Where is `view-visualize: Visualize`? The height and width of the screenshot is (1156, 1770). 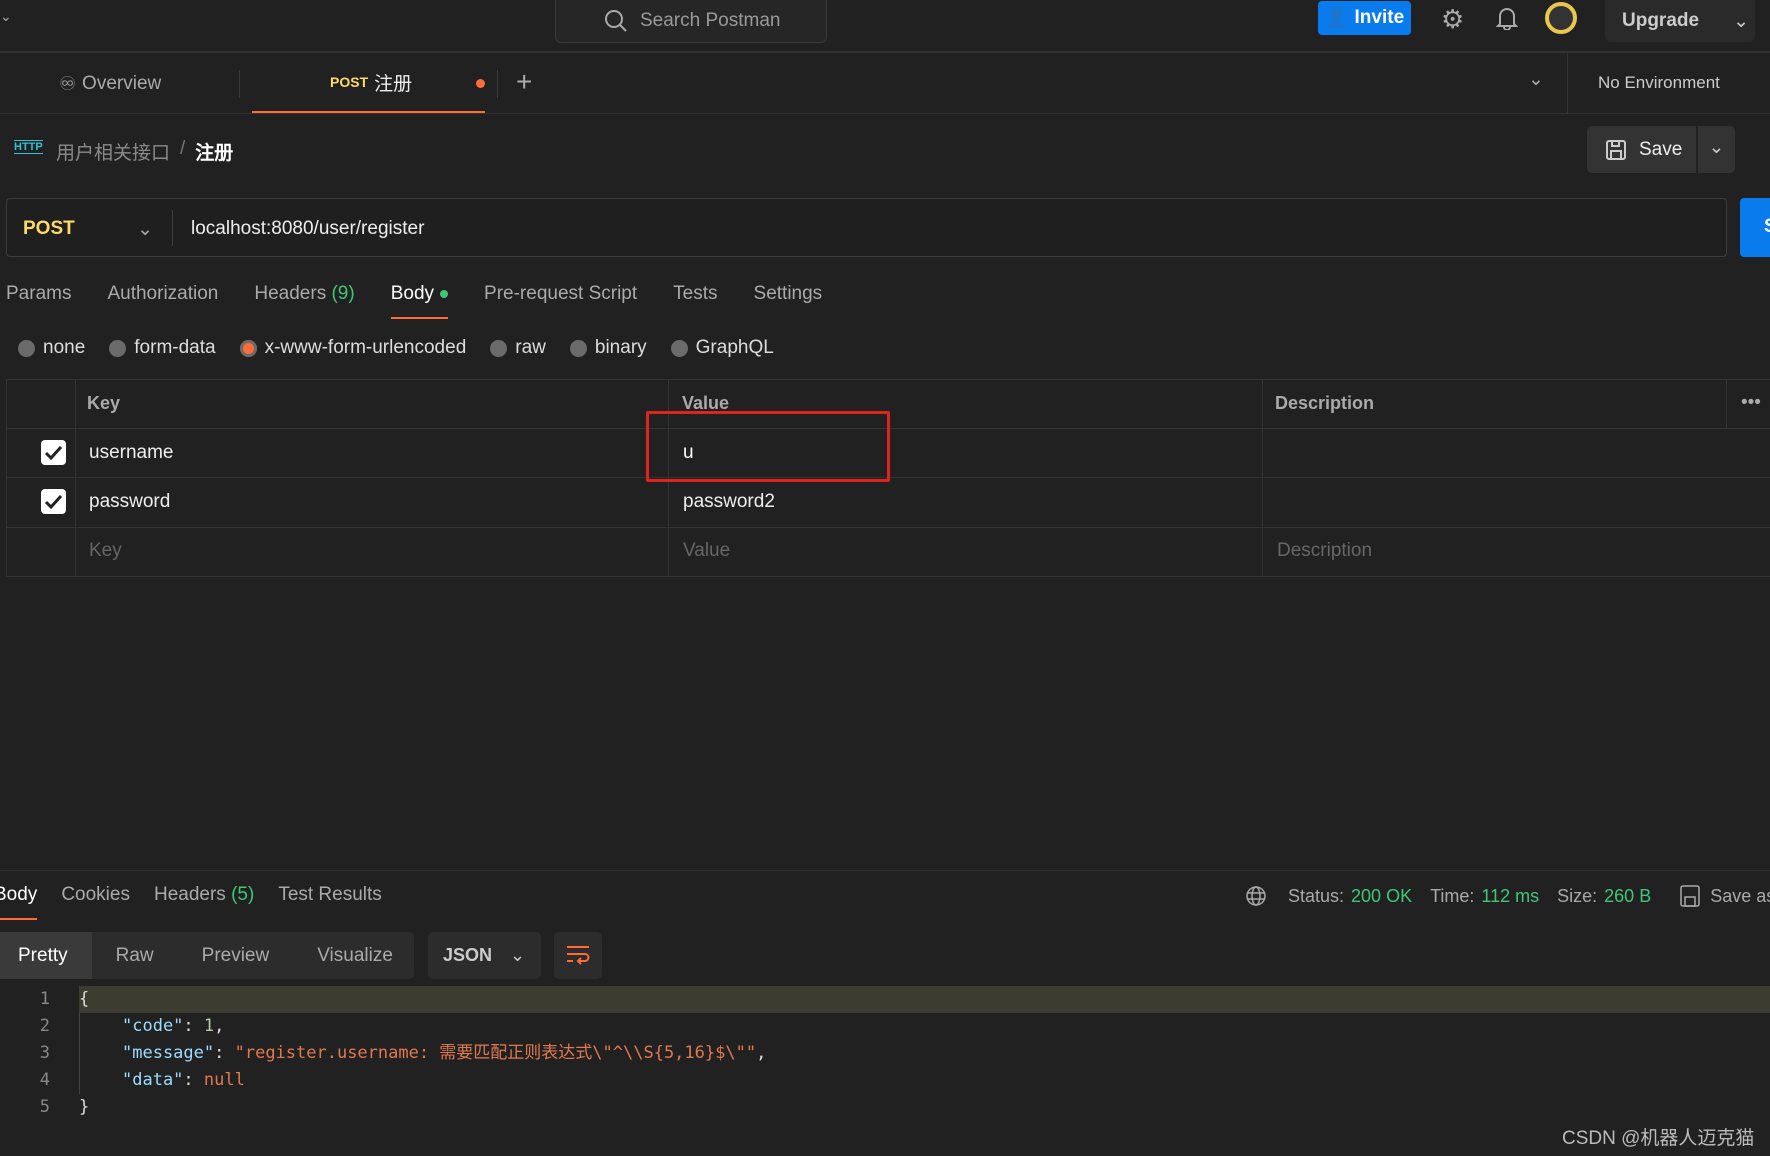
view-visualize: Visualize is located at coordinates (355, 956).